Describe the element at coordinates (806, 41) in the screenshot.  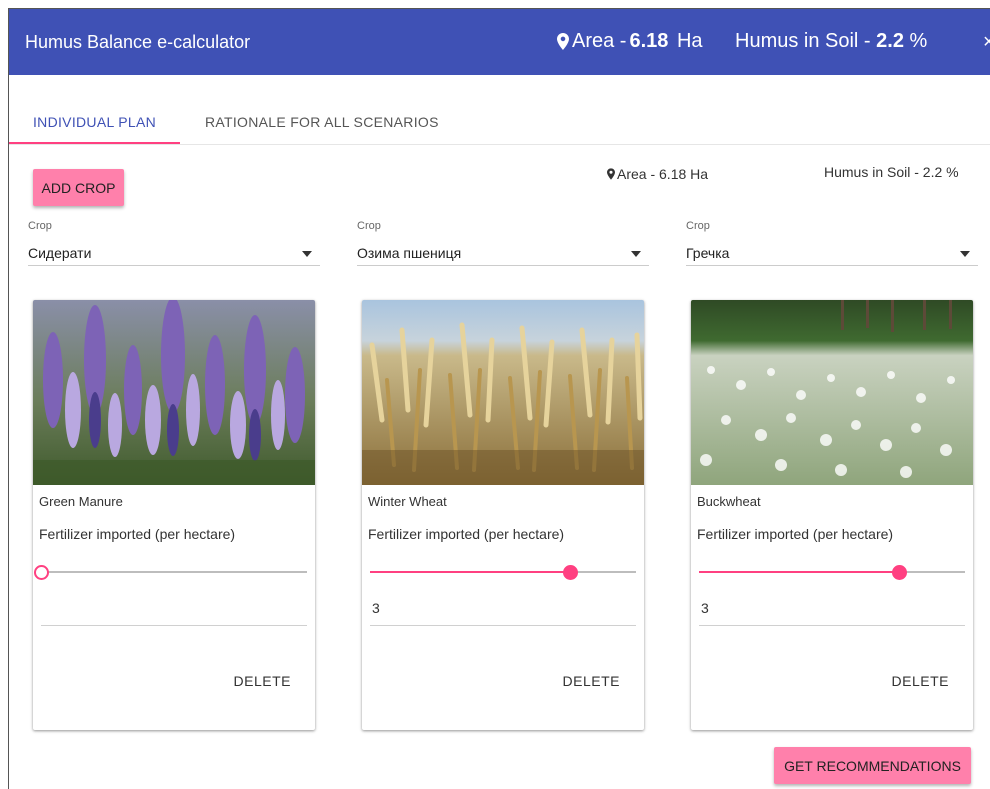
I see `header-humus-label: Humus in Soil -` at that location.